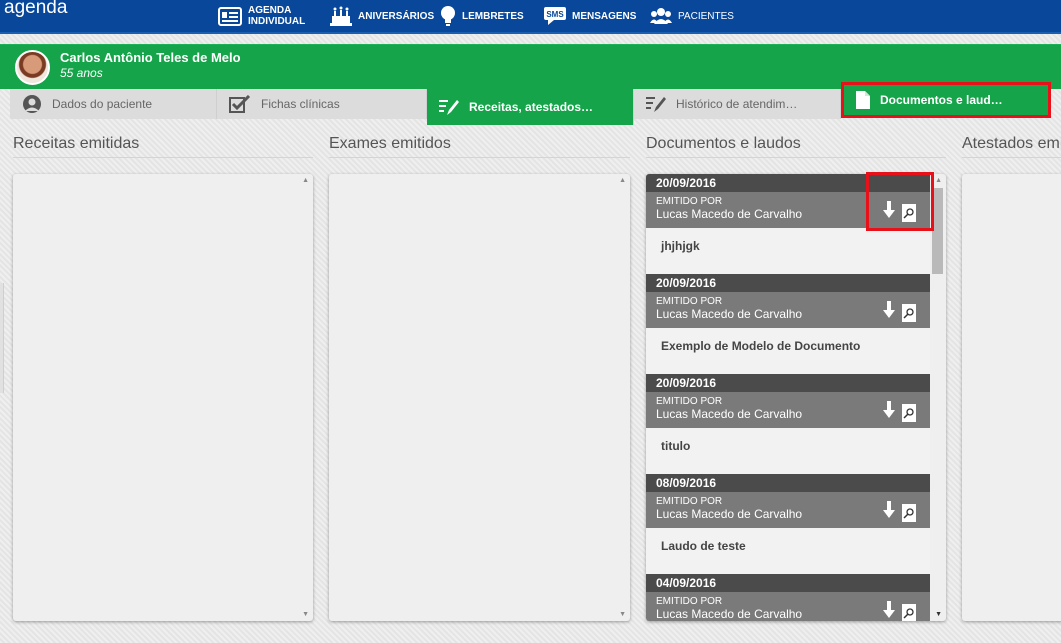 This screenshot has width=1061, height=643. What do you see at coordinates (240, 104) in the screenshot?
I see `checkbox-icon` at bounding box center [240, 104].